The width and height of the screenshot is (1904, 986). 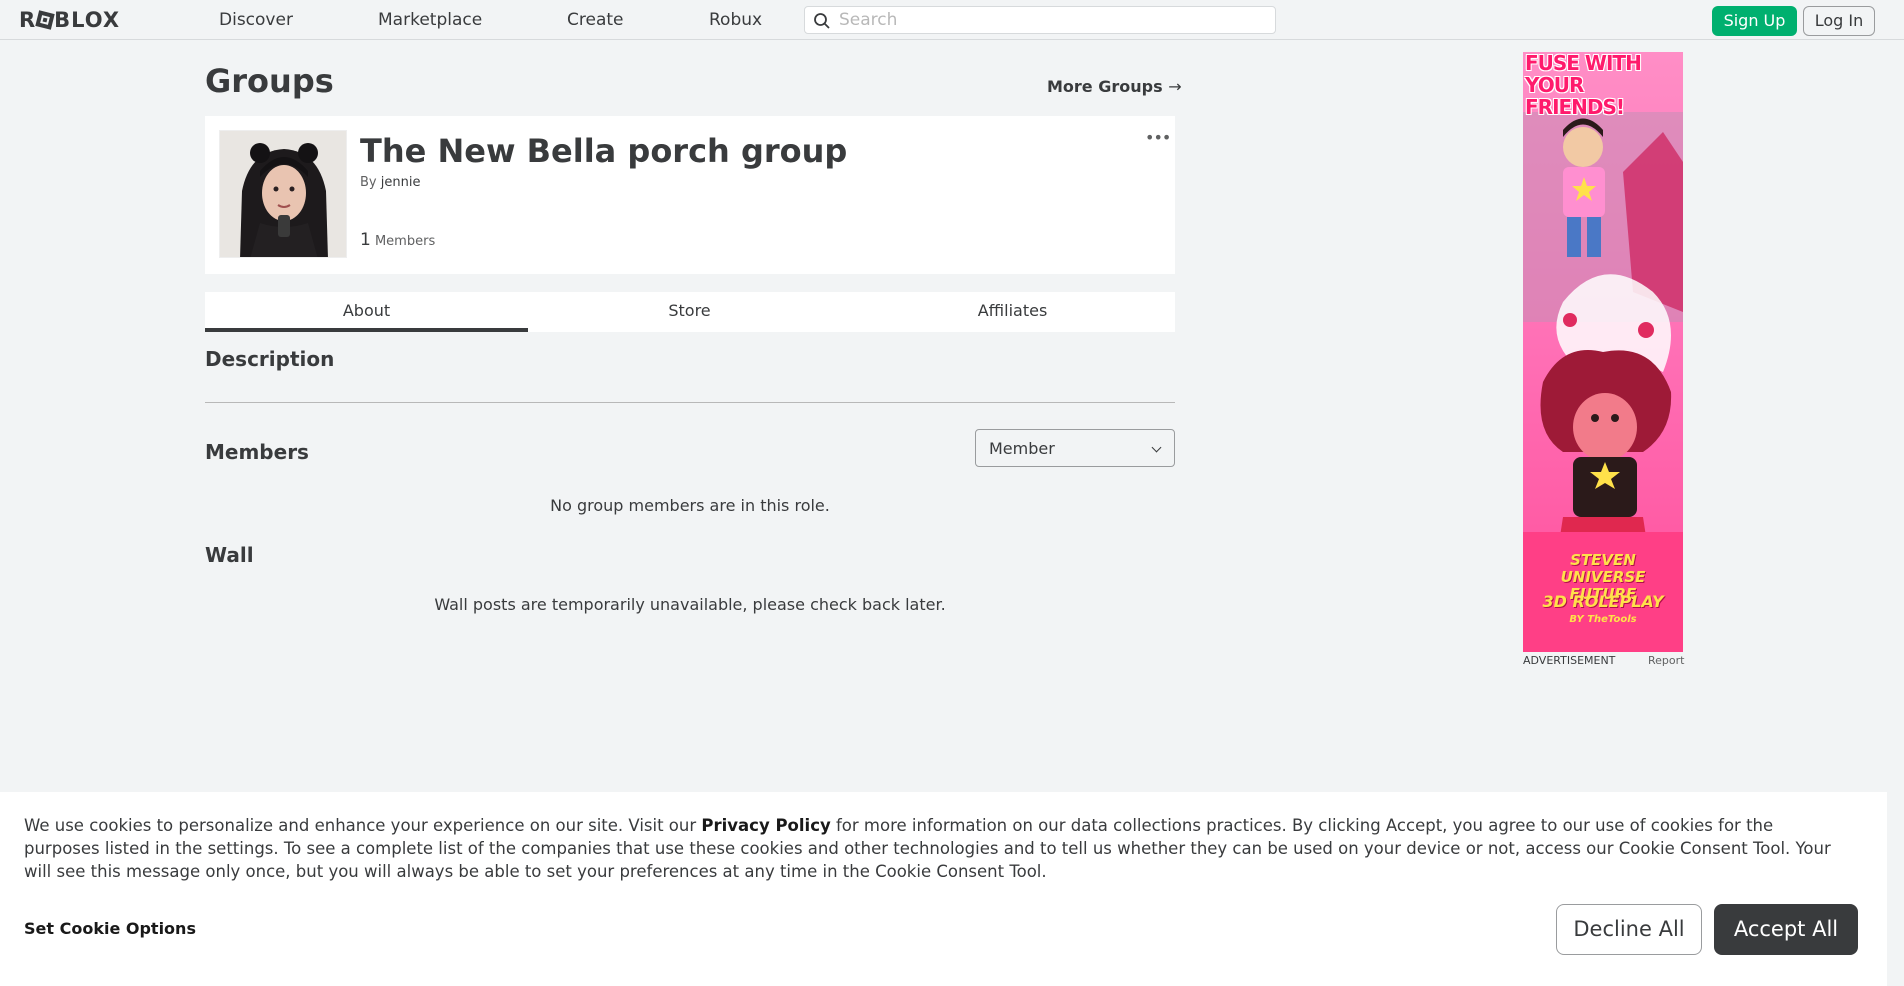 What do you see at coordinates (1629, 929) in the screenshot?
I see `decline-all-button: Decline All` at bounding box center [1629, 929].